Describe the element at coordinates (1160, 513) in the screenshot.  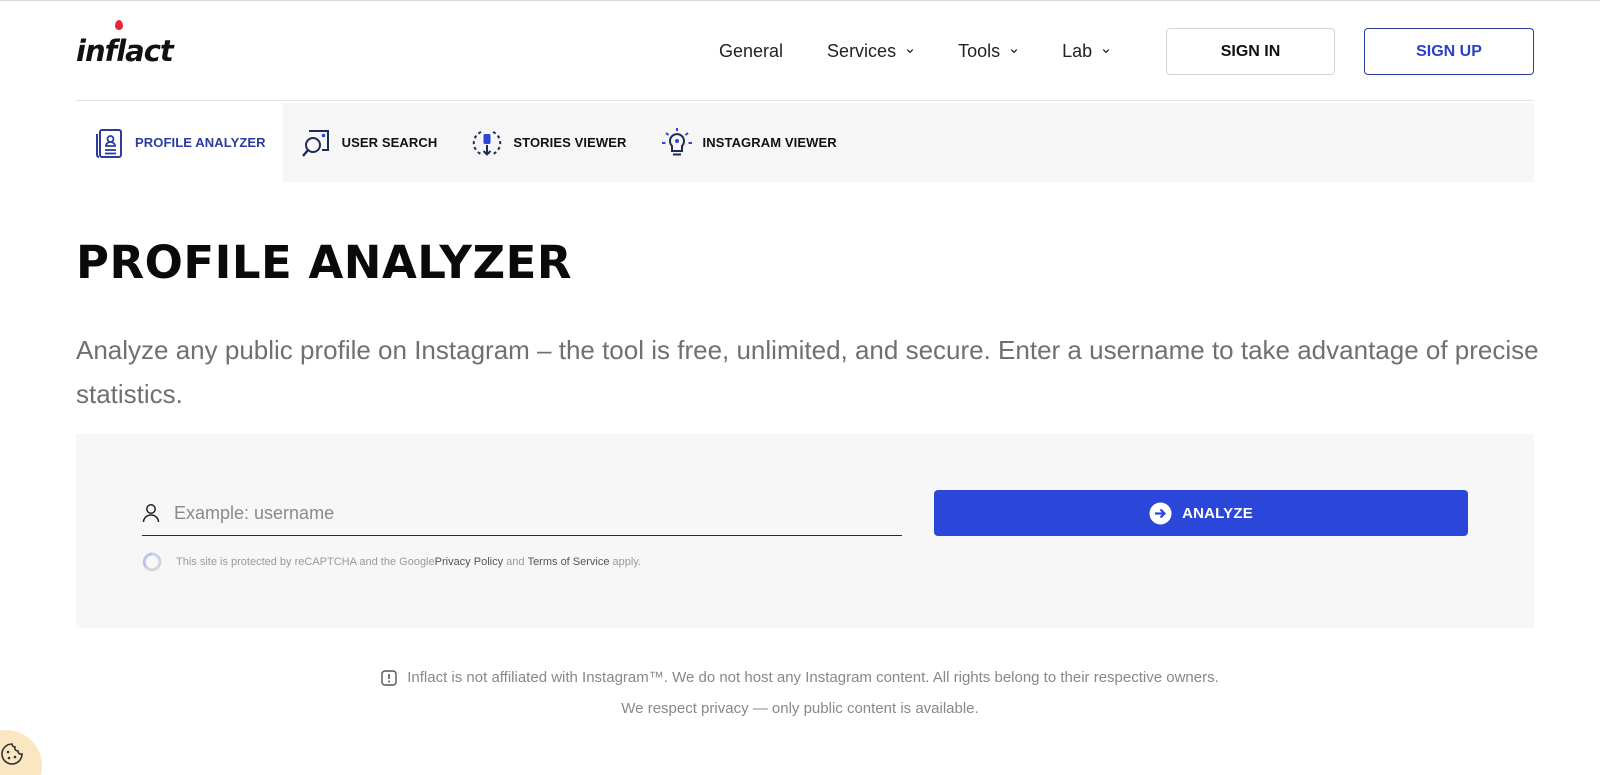
I see `arrow-right-circle-icon` at that location.